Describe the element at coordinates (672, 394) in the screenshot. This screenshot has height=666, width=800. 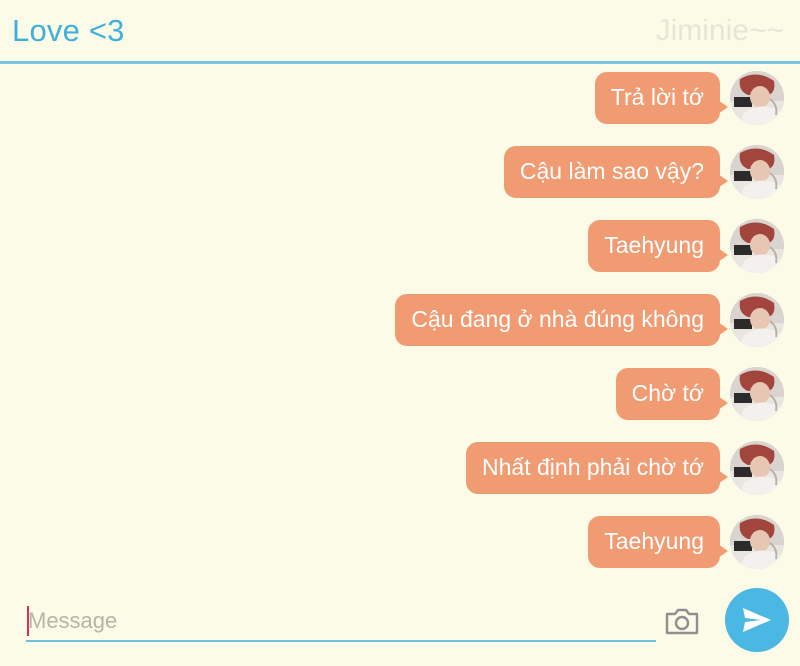
I see `message-bubble: Chờ tớ` at that location.